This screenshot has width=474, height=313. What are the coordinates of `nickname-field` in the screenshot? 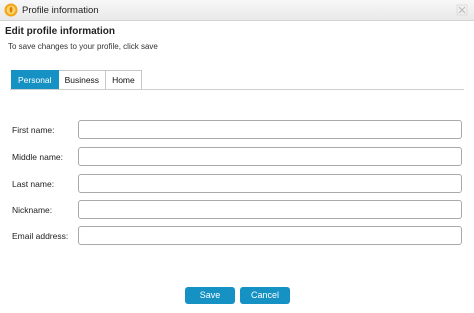 It's located at (270, 209).